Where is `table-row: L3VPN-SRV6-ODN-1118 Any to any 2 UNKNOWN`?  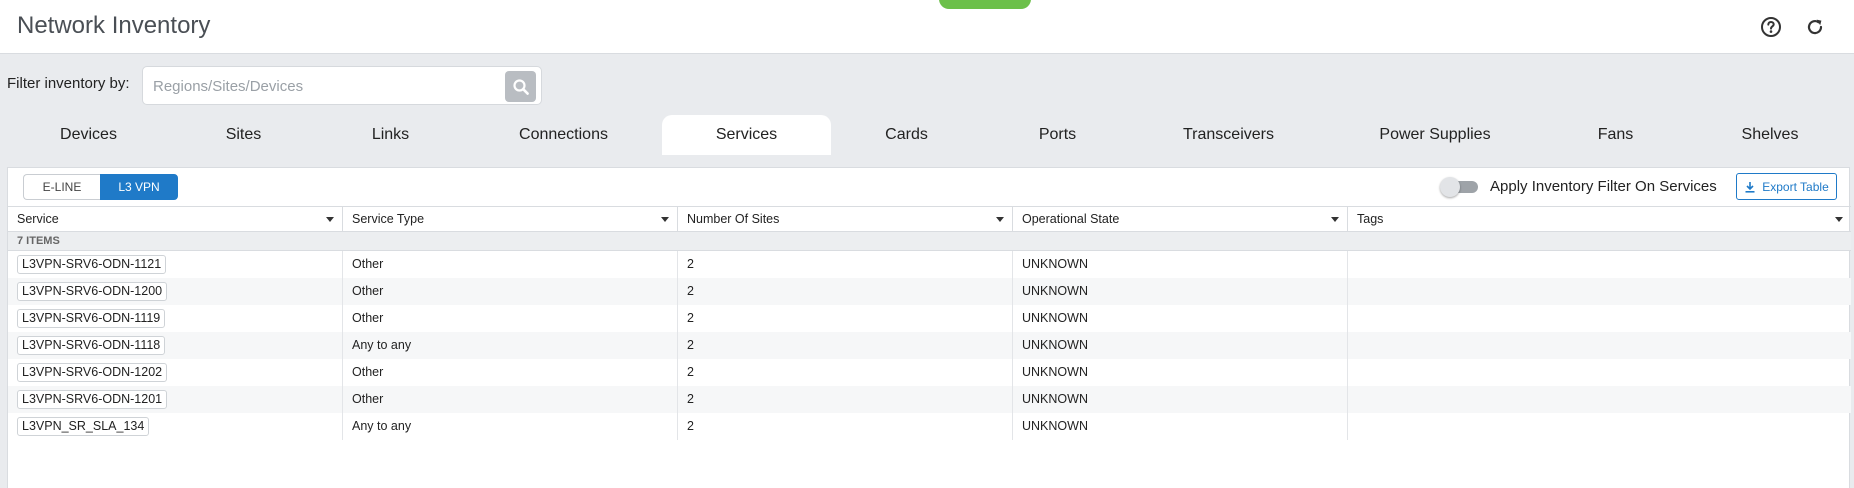
table-row: L3VPN-SRV6-ODN-1118 Any to any 2 UNKNOWN is located at coordinates (929, 345).